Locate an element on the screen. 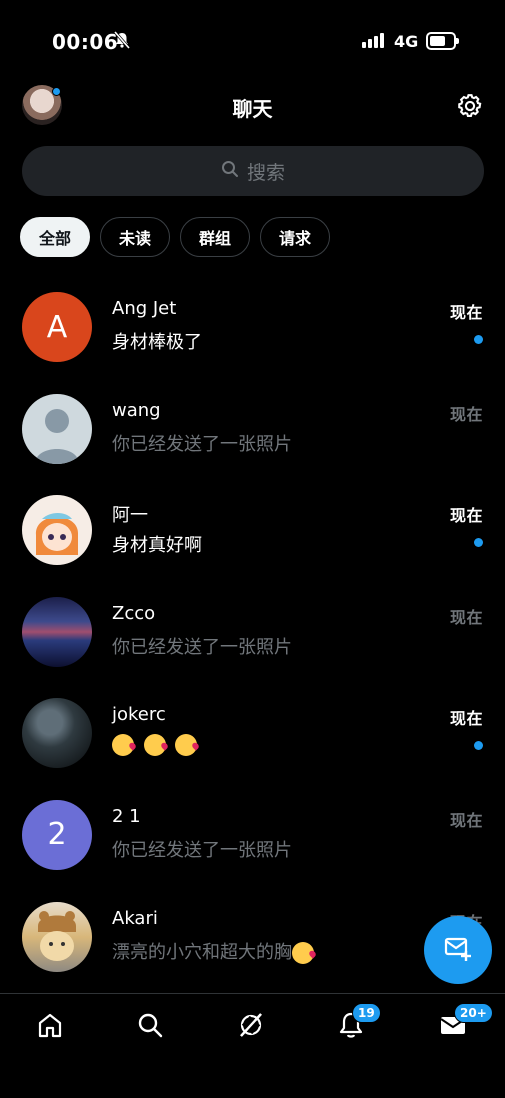 The height and width of the screenshot is (1098, 505). nav-home is located at coordinates (50, 1027).